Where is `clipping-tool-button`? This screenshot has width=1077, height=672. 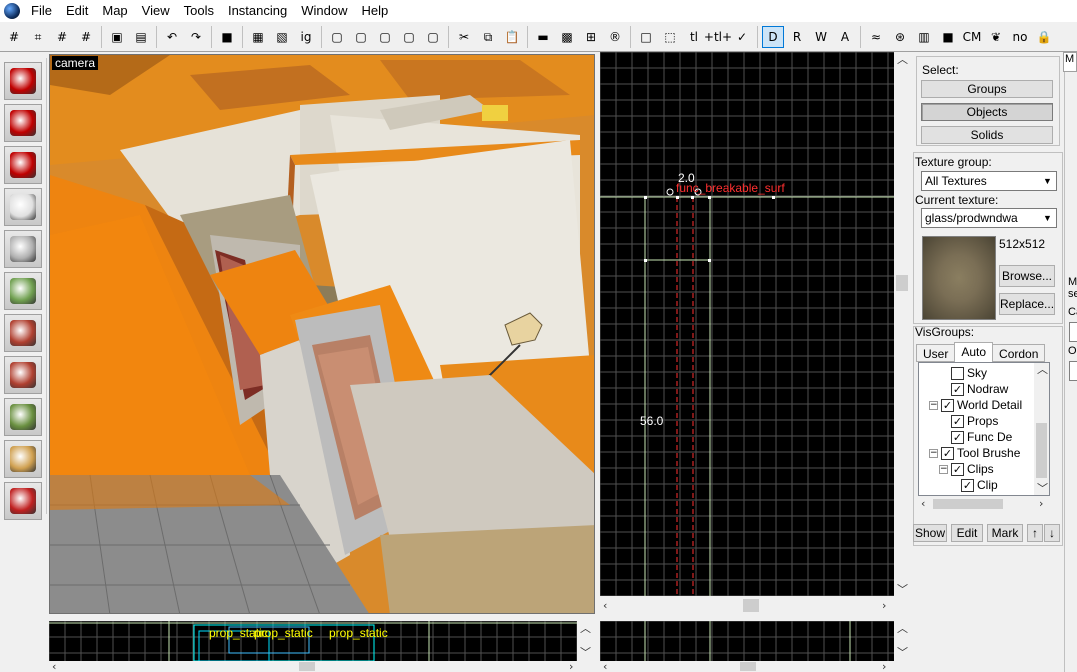
clipping-tool-button is located at coordinates (23, 459).